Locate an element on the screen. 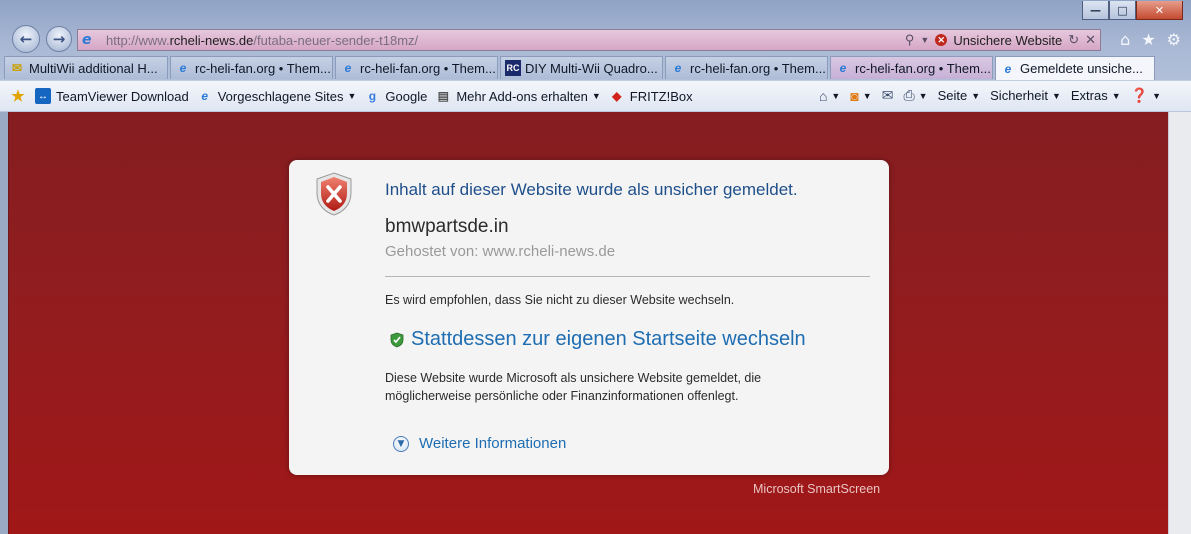 The width and height of the screenshot is (1191, 534). address-bar-actions: ⚲ ▼ ✕ Unsichere Website ↻ ✕ is located at coordinates (1000, 40).